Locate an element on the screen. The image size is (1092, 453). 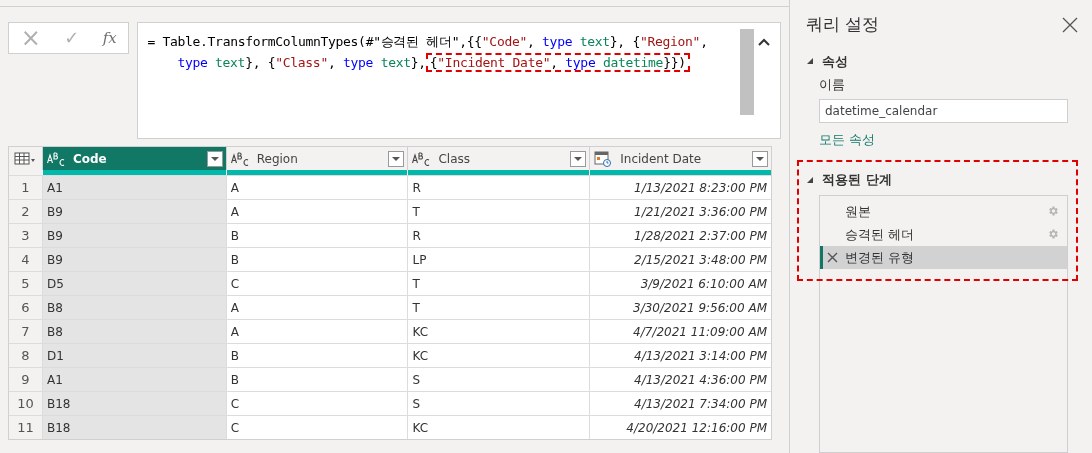
step-name: 승격된 헤더 is located at coordinates (880, 234).